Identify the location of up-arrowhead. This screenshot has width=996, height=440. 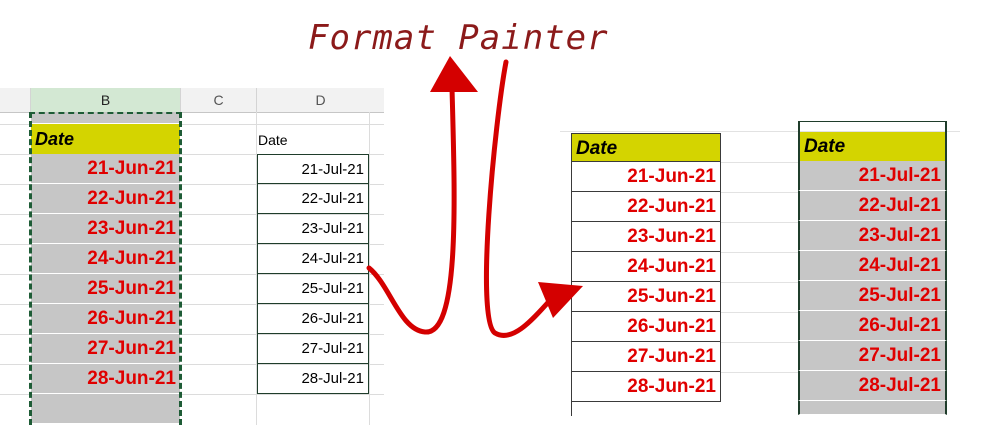
(454, 74).